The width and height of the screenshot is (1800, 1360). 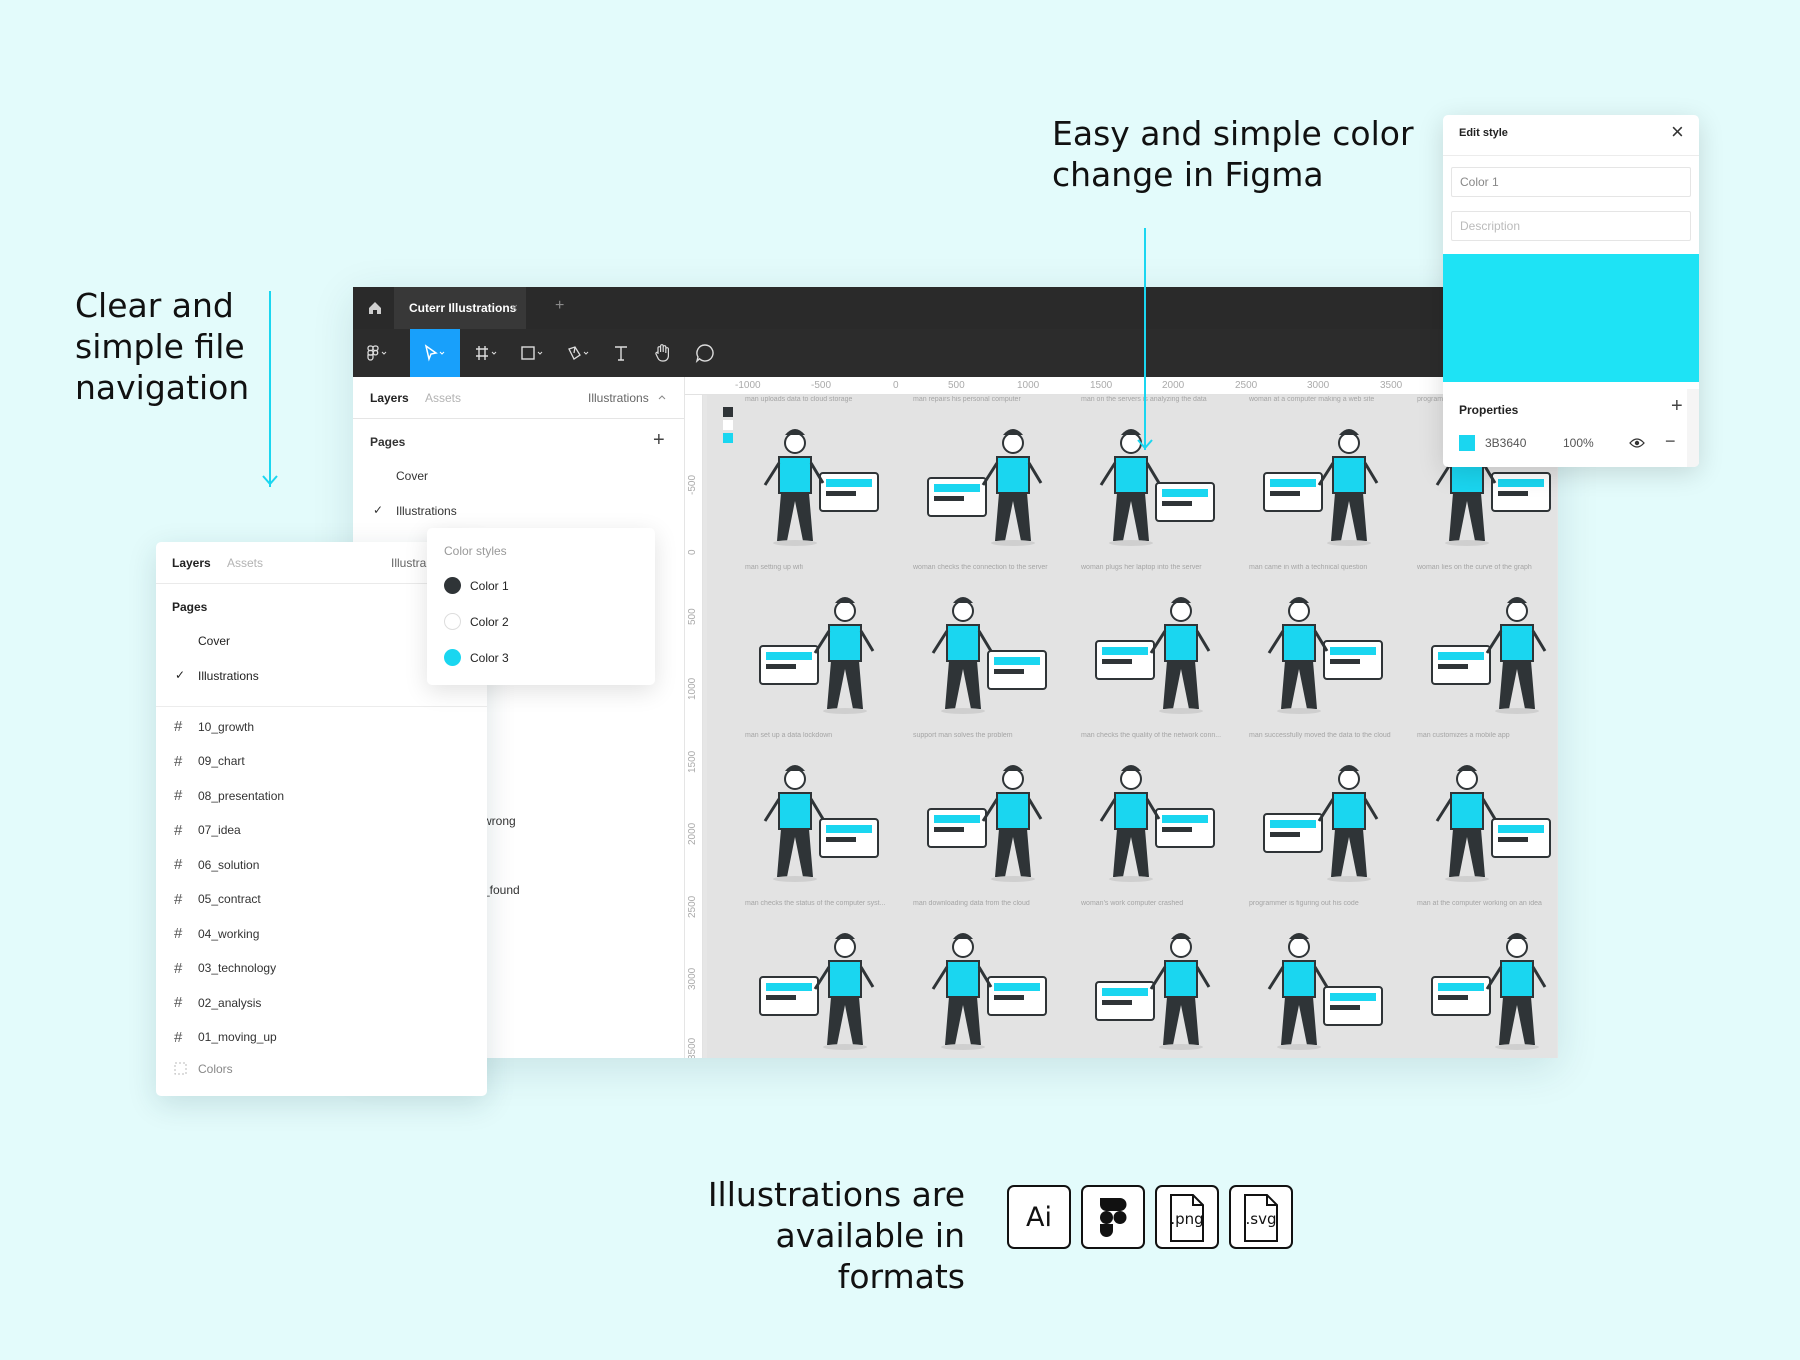 I want to click on color-style-item: Color 3, so click(x=476, y=657).